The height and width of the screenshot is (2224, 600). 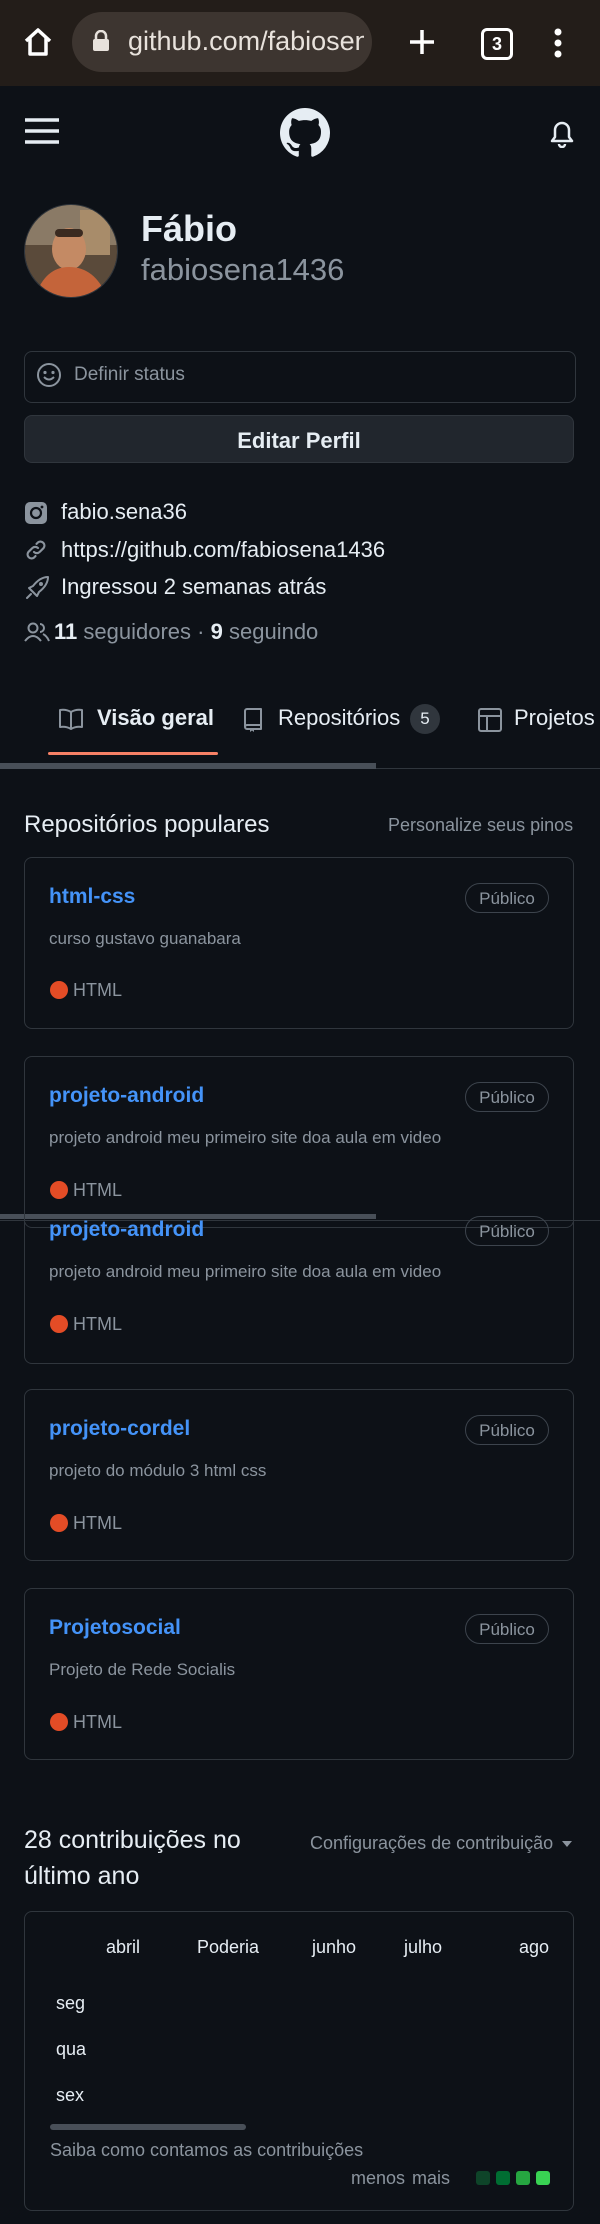 I want to click on caret-down-icon, so click(x=567, y=1844).